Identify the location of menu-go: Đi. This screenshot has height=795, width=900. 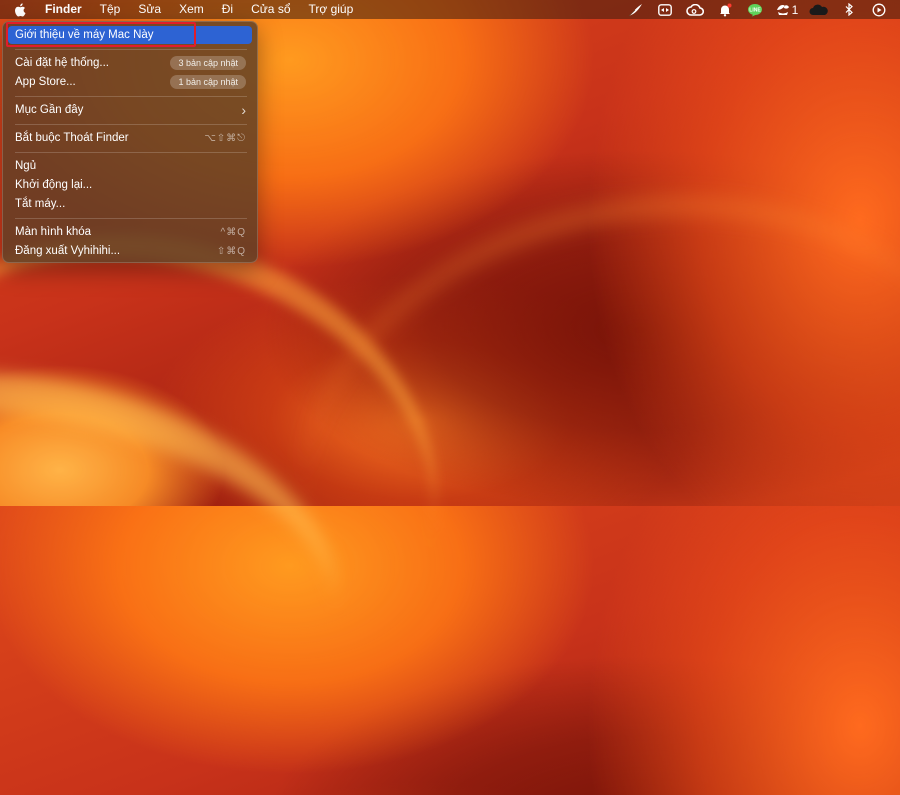
(227, 9).